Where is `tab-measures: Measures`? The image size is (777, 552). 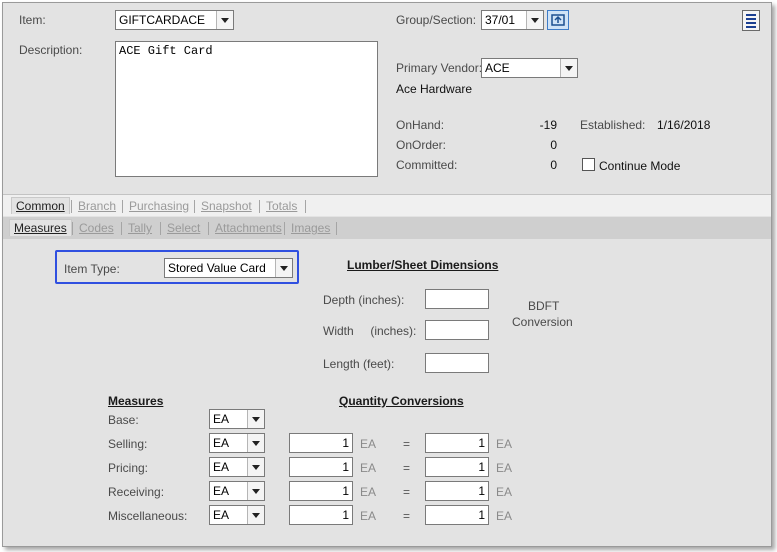
tab-measures: Measures is located at coordinates (40, 227).